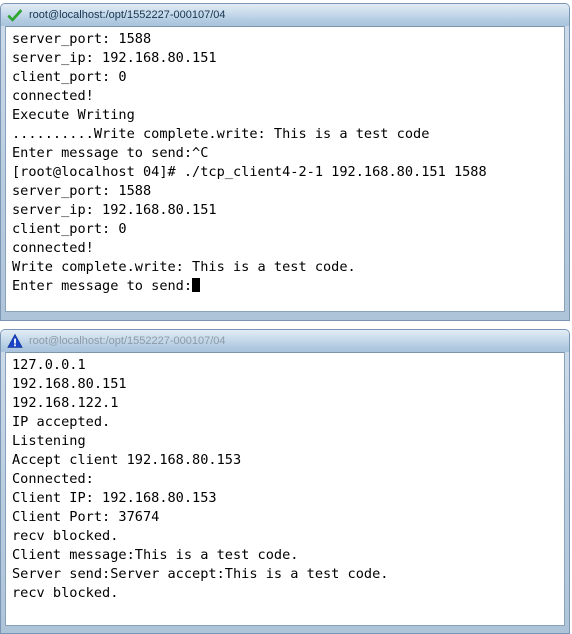  Describe the element at coordinates (114, 498) in the screenshot. I see `terminal-line: Client IP: 192.168.80.153` at that location.